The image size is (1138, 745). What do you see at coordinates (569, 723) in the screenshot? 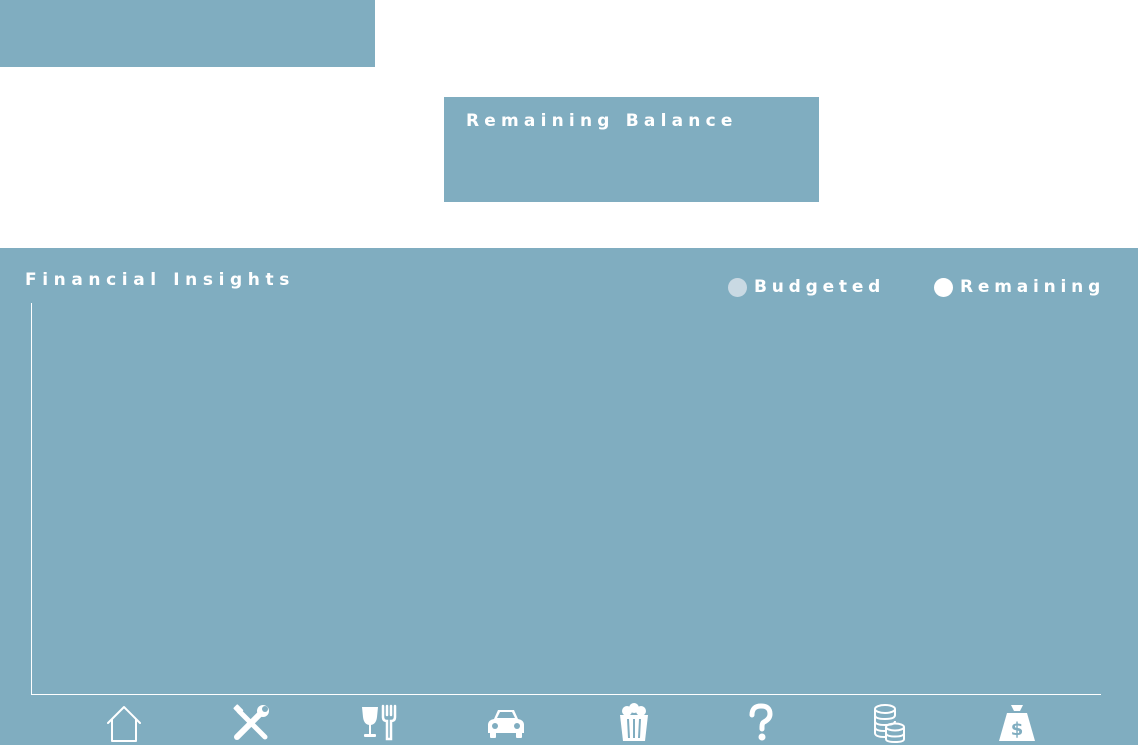
I see `category-icon-row: $` at bounding box center [569, 723].